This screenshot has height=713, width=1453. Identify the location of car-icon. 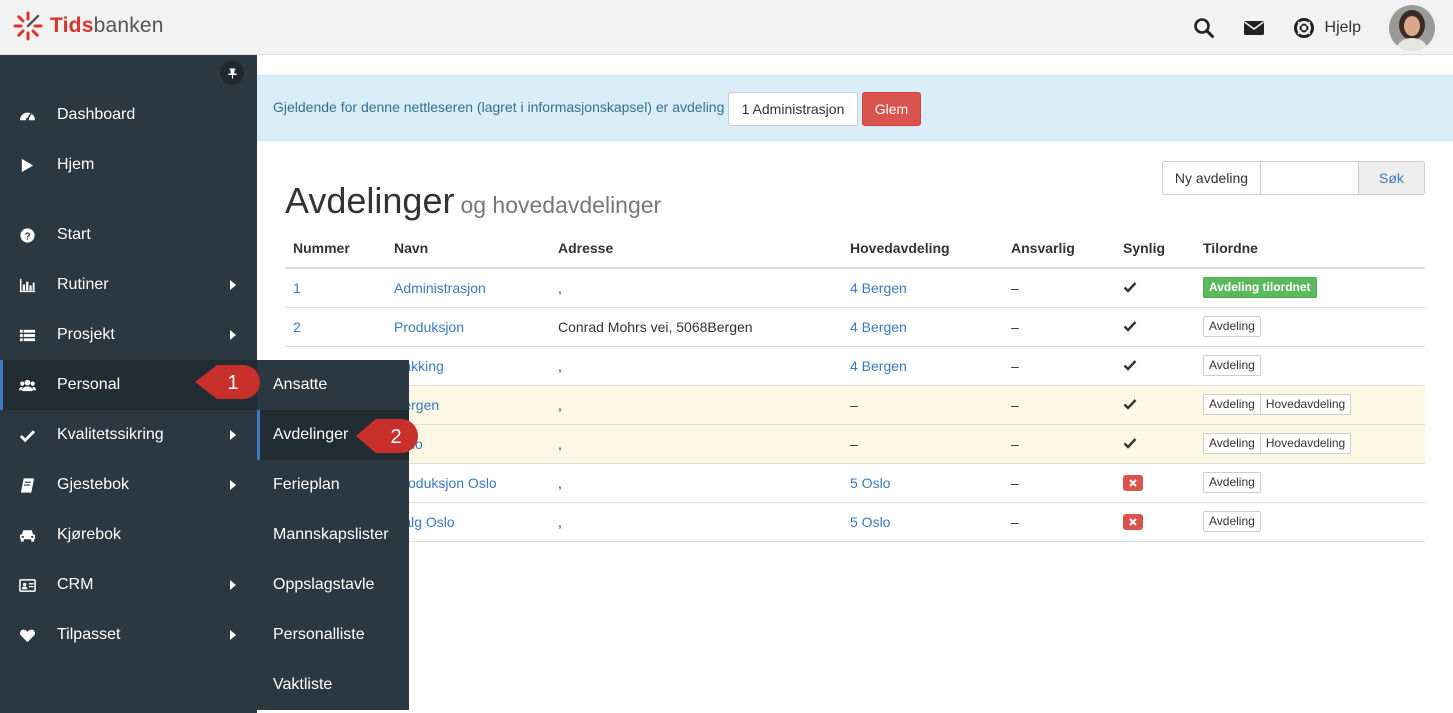
(27, 535).